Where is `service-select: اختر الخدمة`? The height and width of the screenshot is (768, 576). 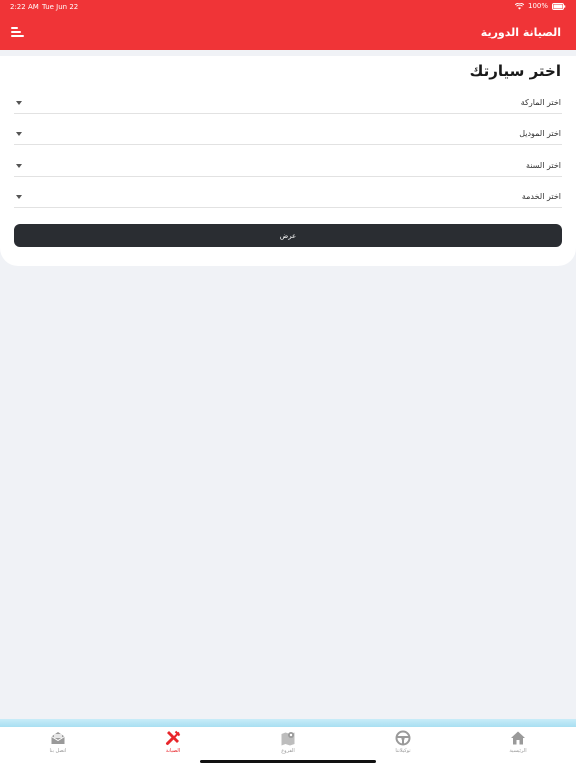 service-select: اختر الخدمة is located at coordinates (288, 198).